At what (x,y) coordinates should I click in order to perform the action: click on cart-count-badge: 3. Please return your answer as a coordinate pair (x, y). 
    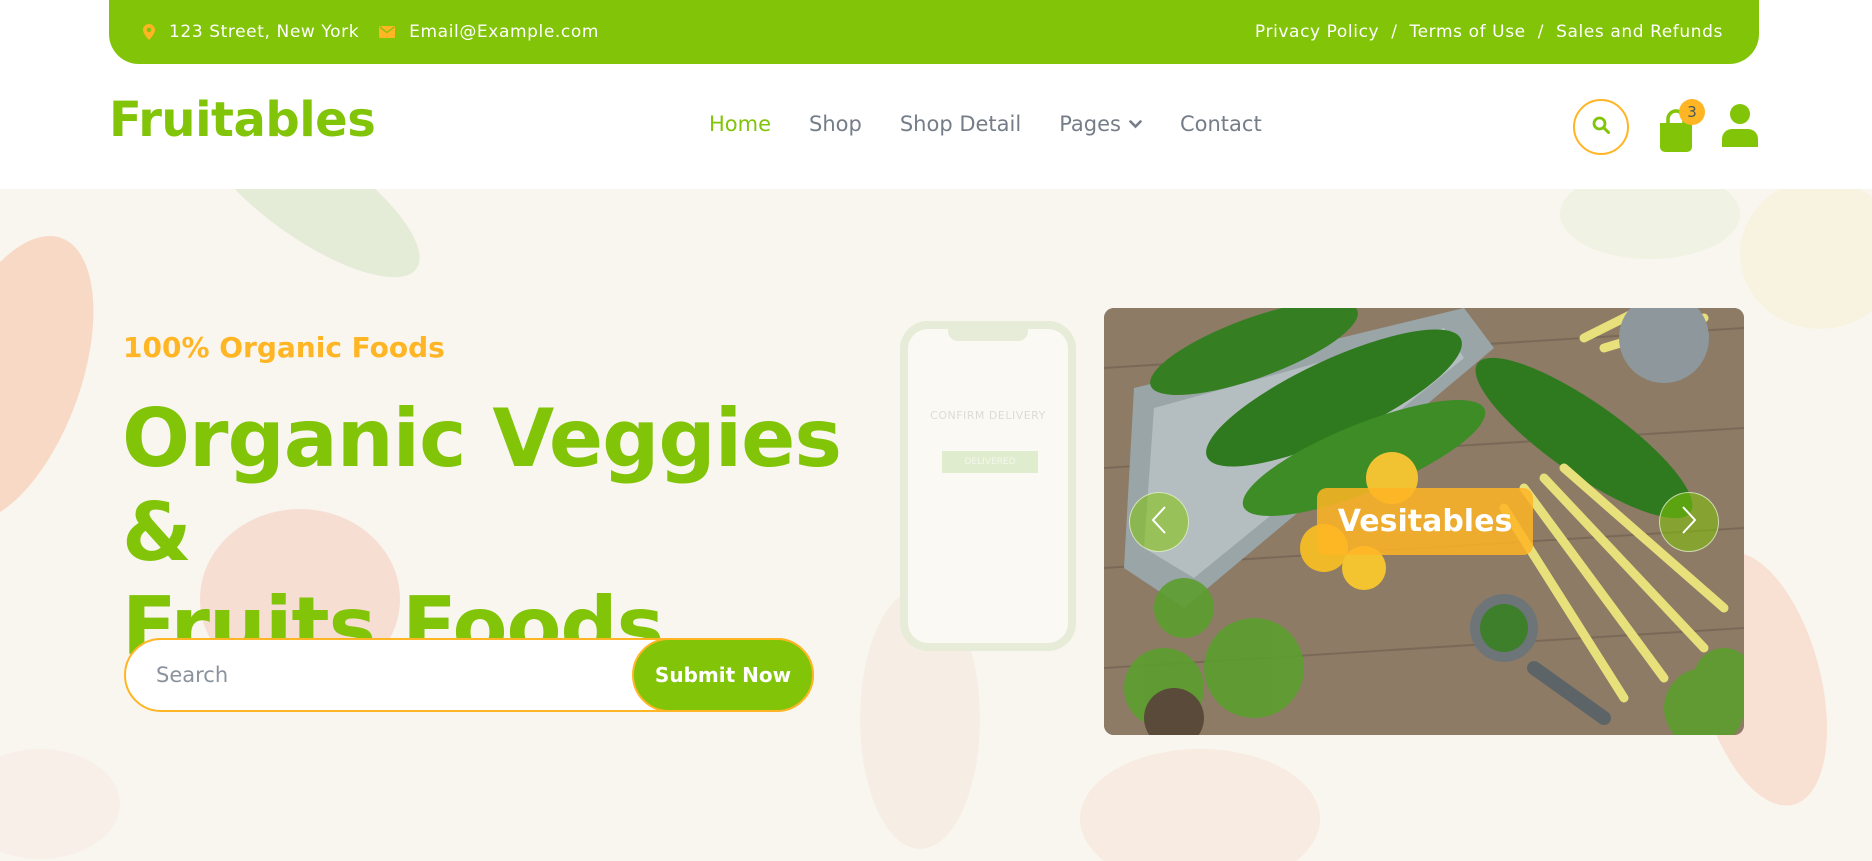
    Looking at the image, I should click on (1692, 112).